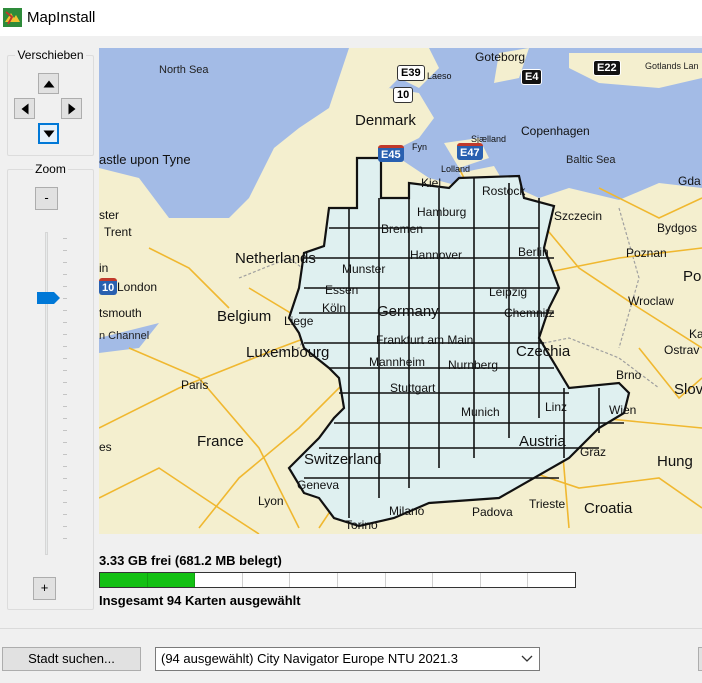 The height and width of the screenshot is (683, 702). What do you see at coordinates (299, 321) in the screenshot?
I see `map-city-label: Liege` at bounding box center [299, 321].